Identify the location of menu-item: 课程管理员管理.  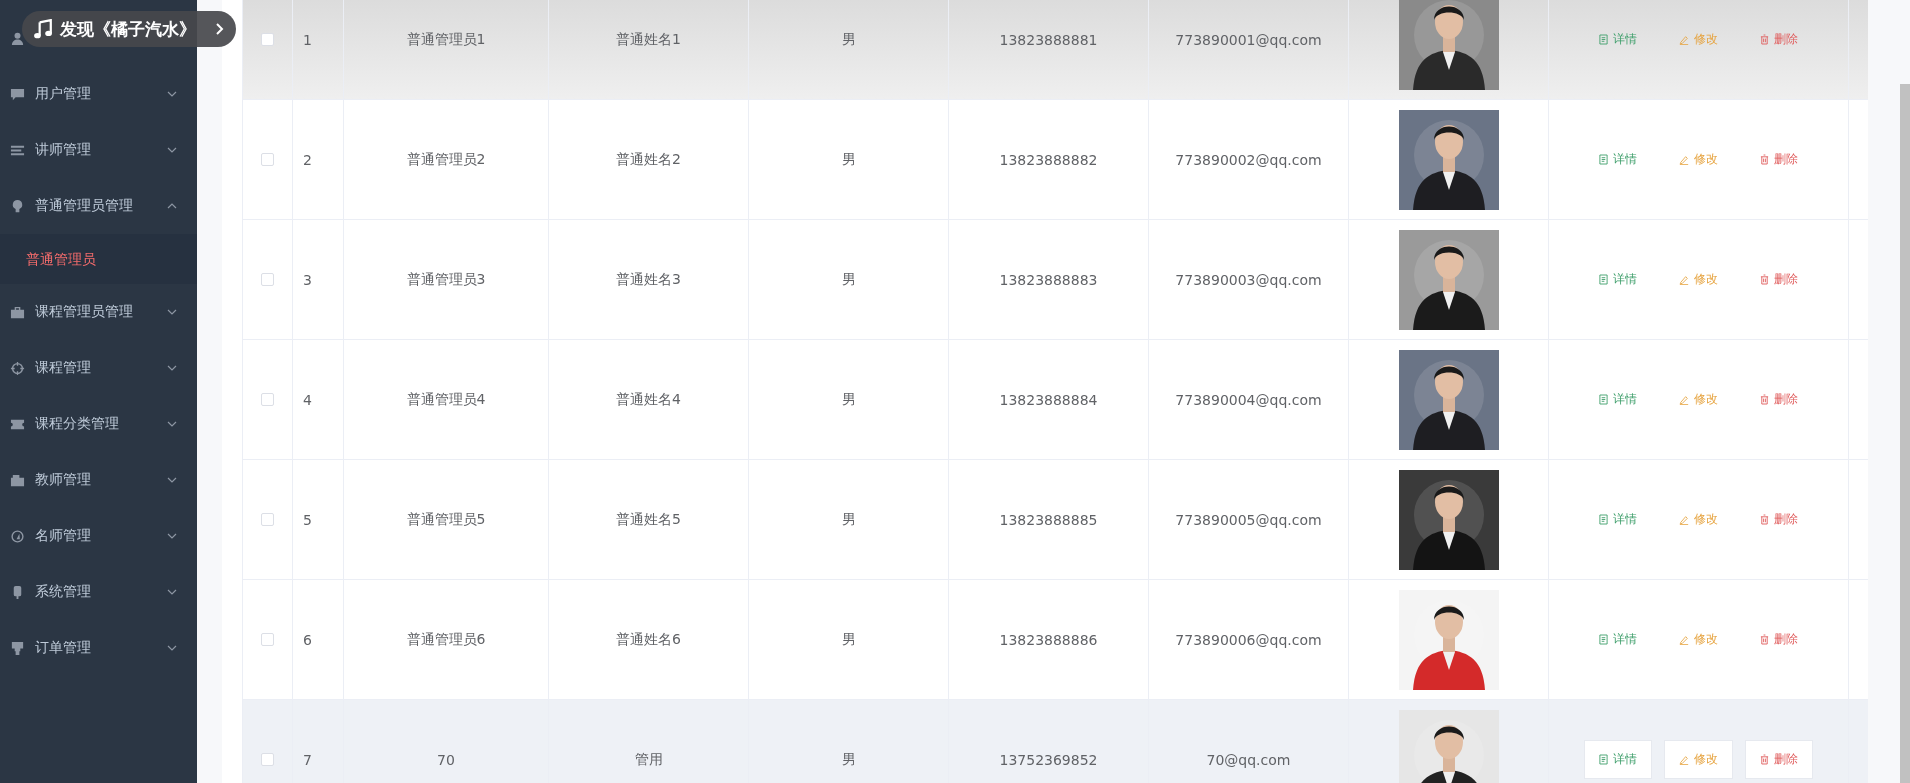
(98, 312).